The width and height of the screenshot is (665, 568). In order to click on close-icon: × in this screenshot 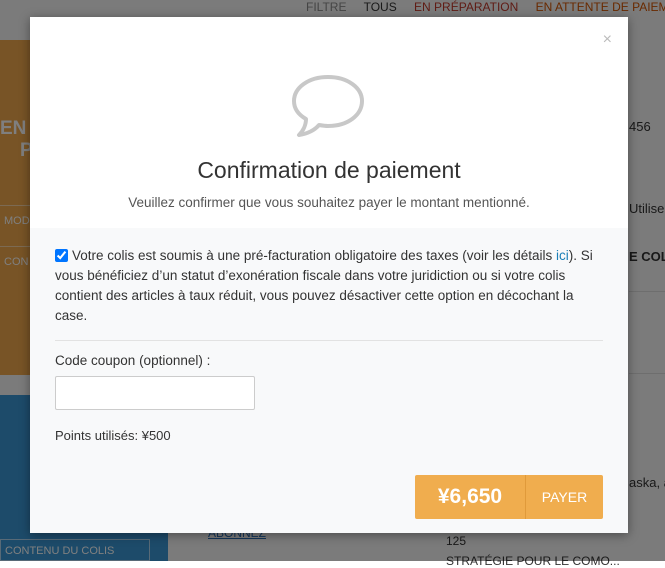, I will do `click(607, 40)`.